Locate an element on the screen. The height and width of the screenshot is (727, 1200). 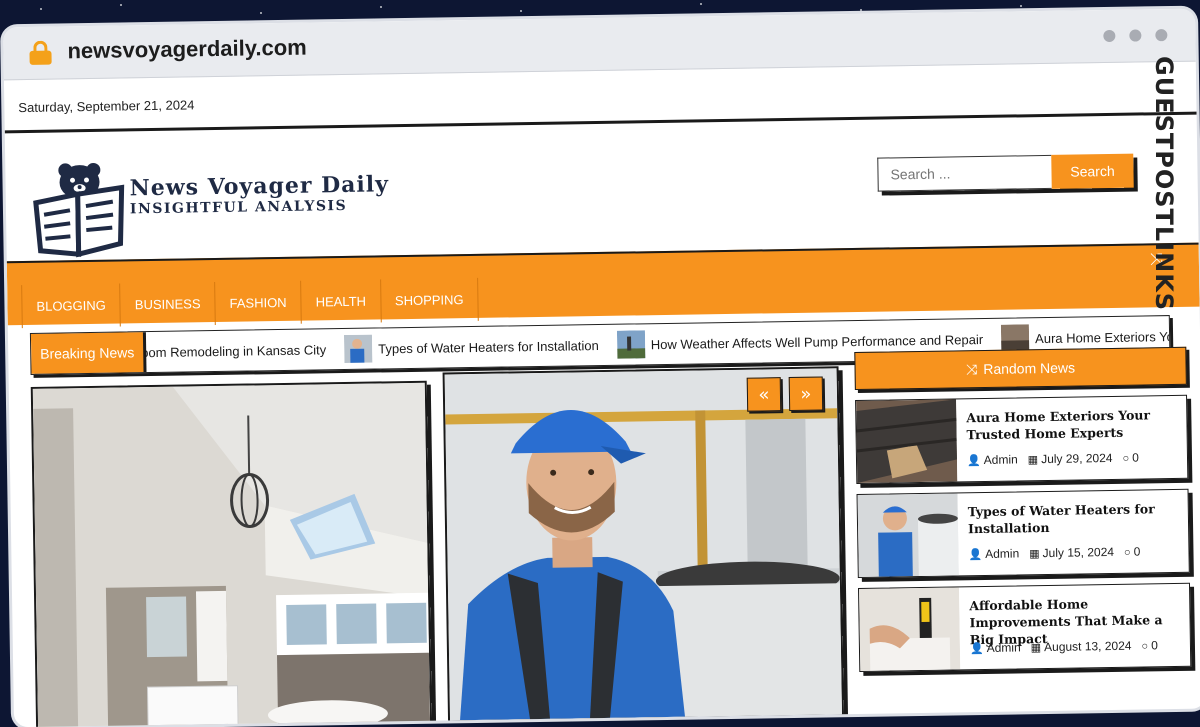
post-meta: 👤 Admin ▦ August 13, 2024 ○ 0 is located at coordinates (1064, 646).